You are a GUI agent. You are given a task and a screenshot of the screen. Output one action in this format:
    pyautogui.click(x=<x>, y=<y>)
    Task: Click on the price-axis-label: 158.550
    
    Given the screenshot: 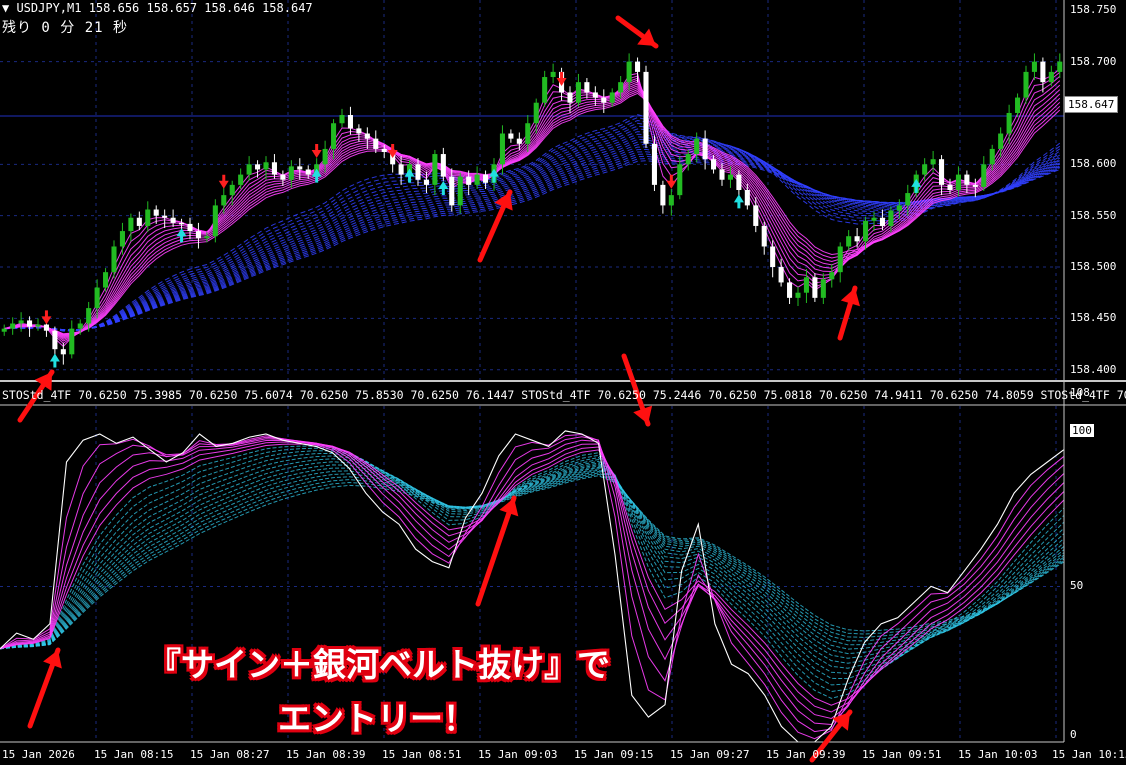 What is the action you would take?
    pyautogui.click(x=1093, y=215)
    